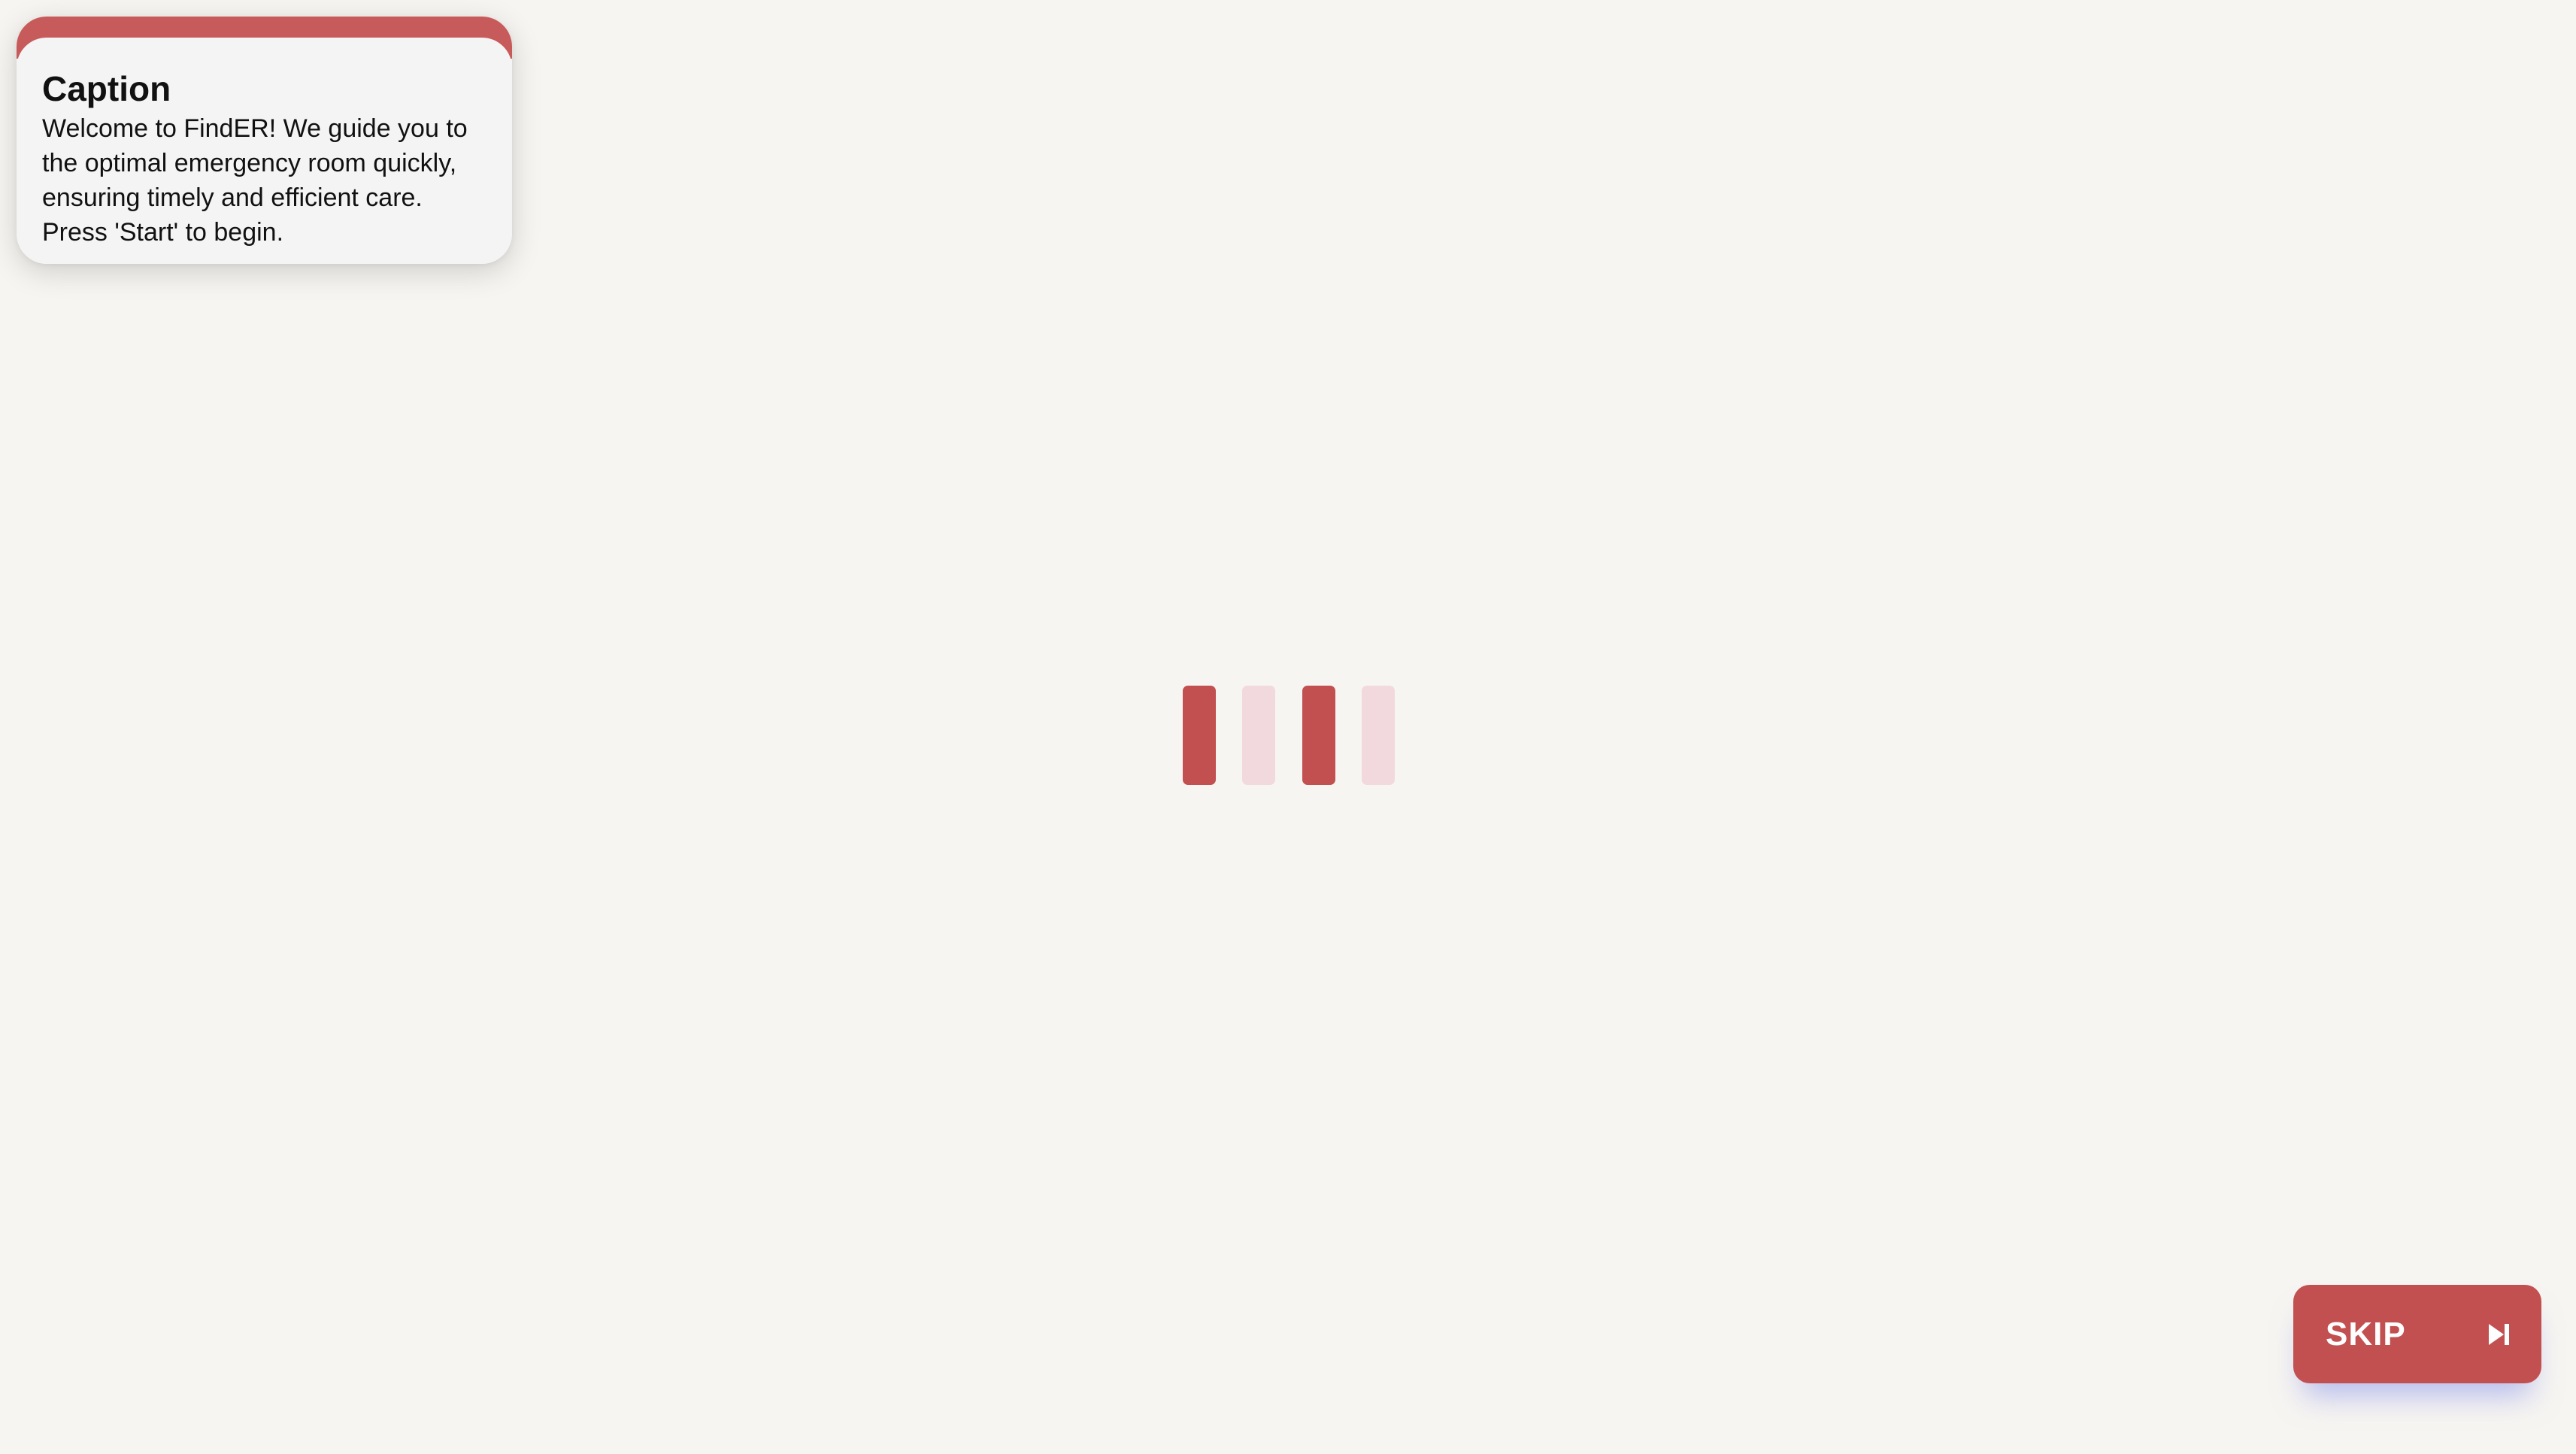 Image resolution: width=2576 pixels, height=1454 pixels. I want to click on loading-indicator, so click(1289, 736).